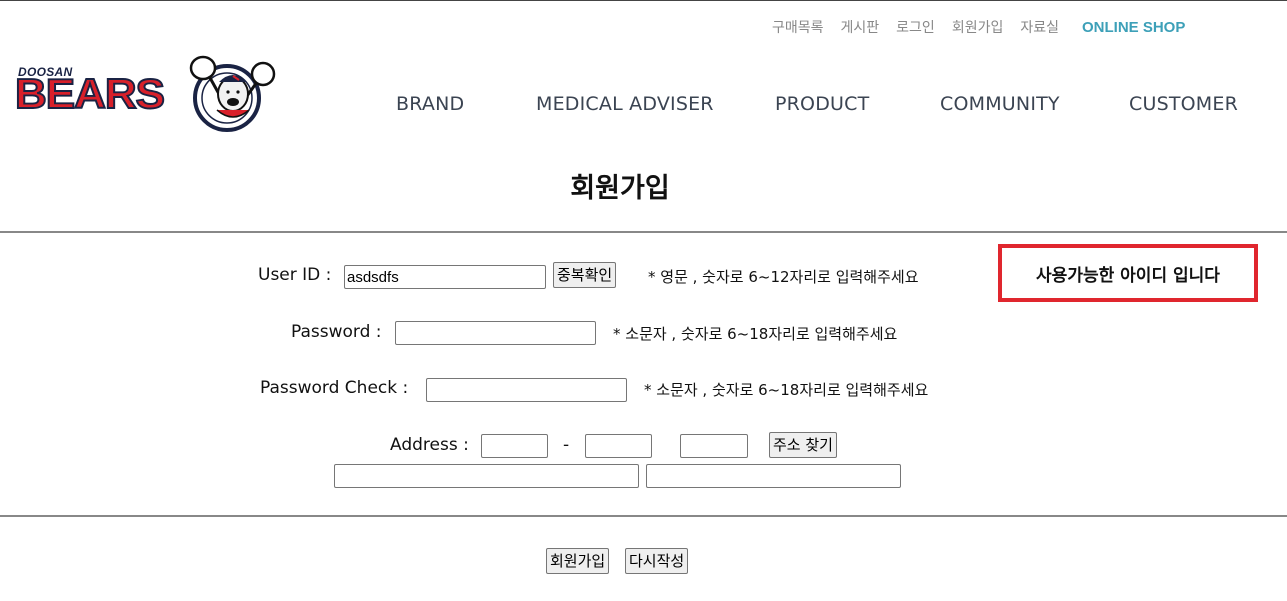  What do you see at coordinates (1133, 27) in the screenshot?
I see `online-shop-link: ONLINE SHOP` at bounding box center [1133, 27].